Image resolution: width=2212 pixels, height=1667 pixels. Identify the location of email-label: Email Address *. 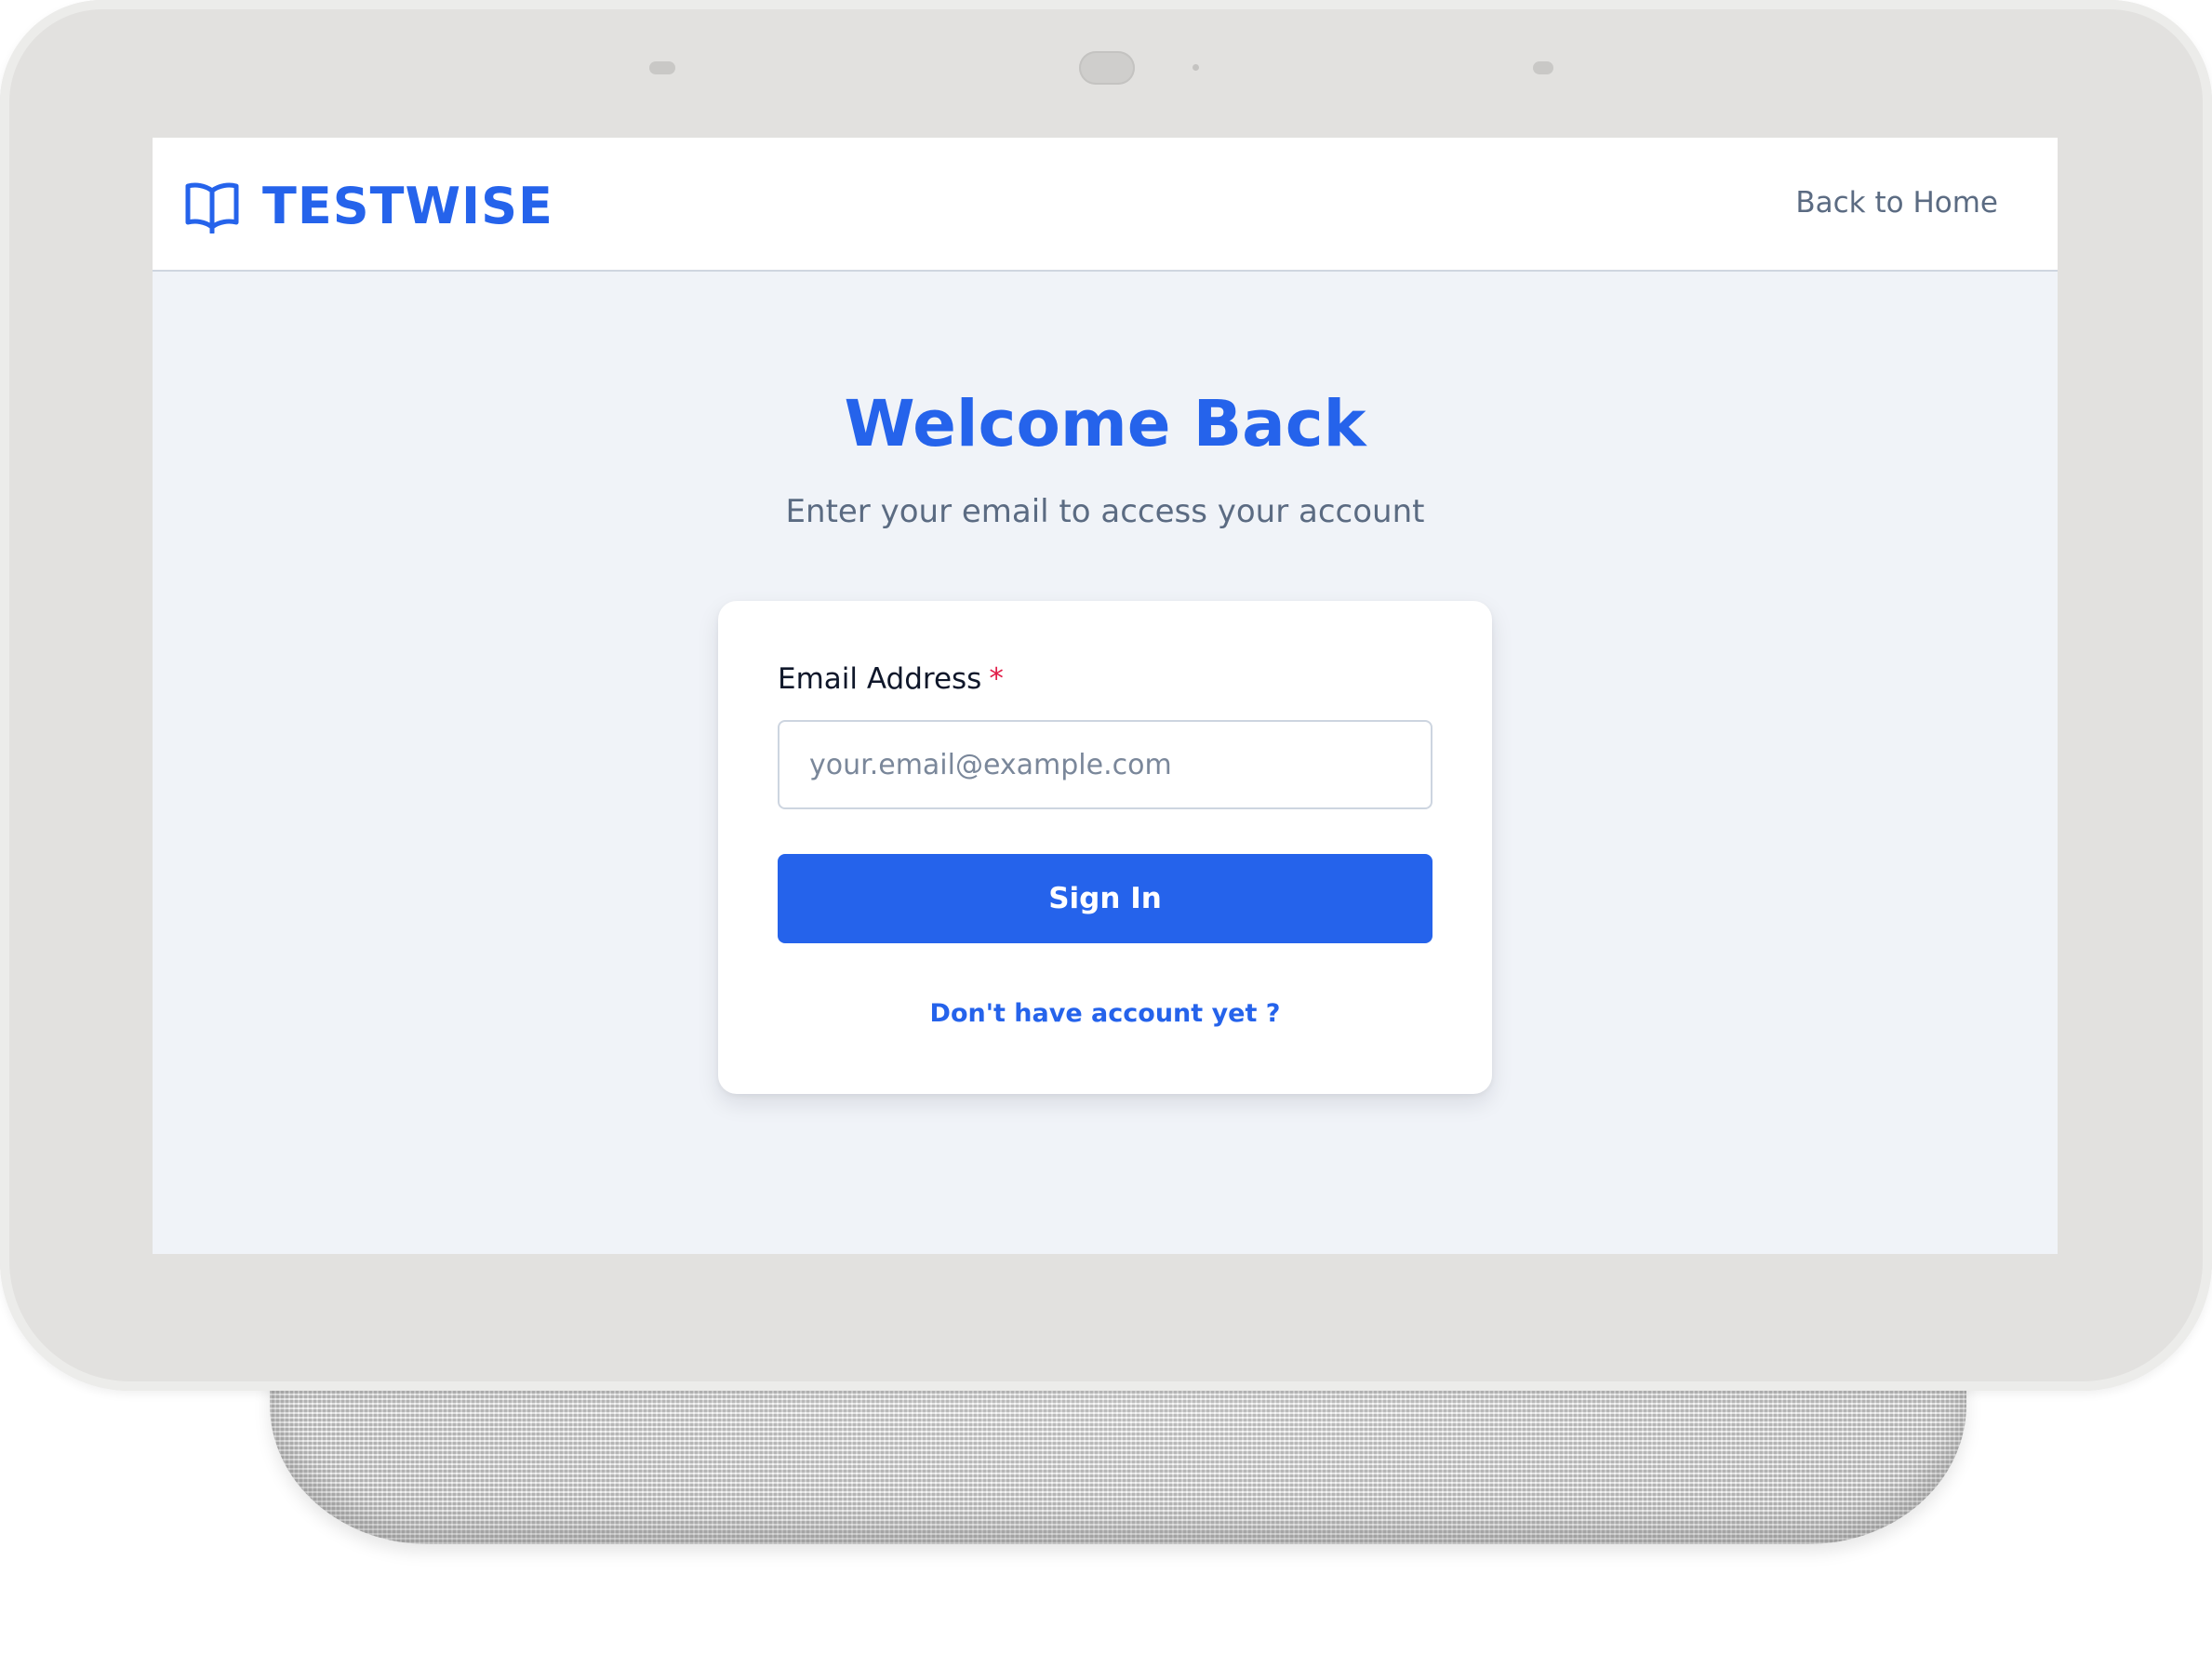
(891, 679).